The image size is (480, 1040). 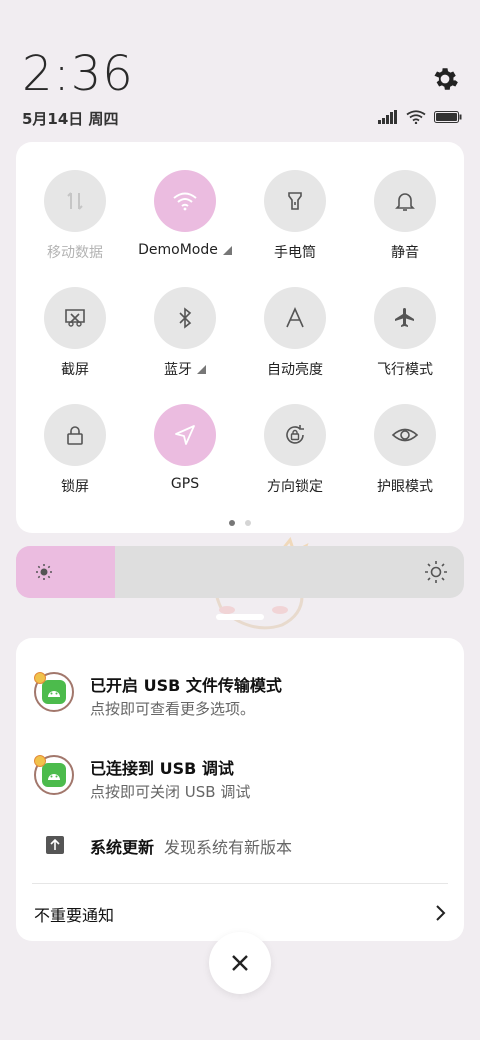 I want to click on unimportant-notifications-link: 不重要通知, so click(x=74, y=914).